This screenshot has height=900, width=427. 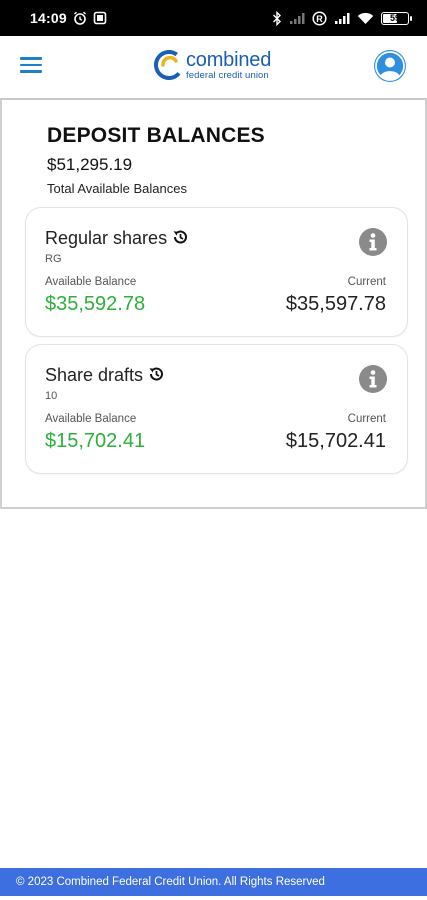 I want to click on battery-percent: 59, so click(x=394, y=18).